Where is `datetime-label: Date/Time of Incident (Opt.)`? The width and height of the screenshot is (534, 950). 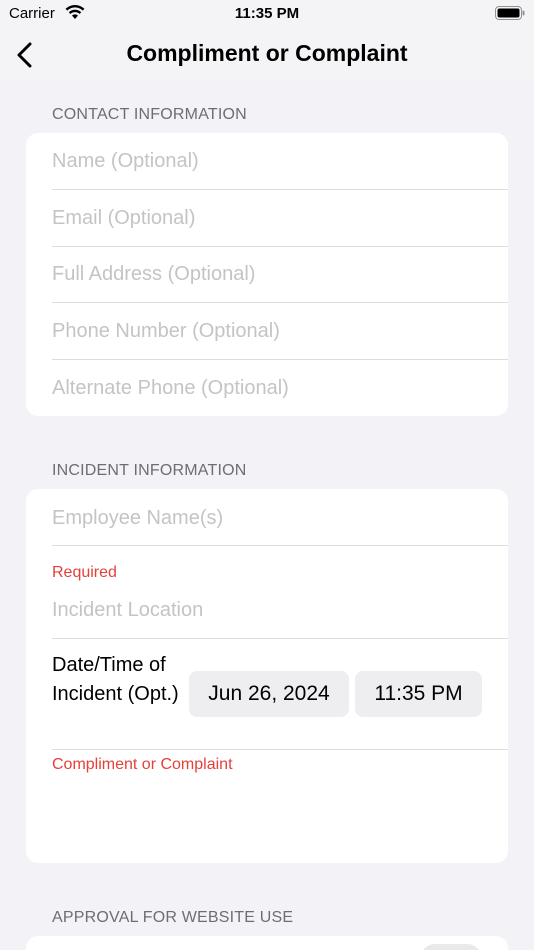 datetime-label: Date/Time of Incident (Opt.) is located at coordinates (115, 679).